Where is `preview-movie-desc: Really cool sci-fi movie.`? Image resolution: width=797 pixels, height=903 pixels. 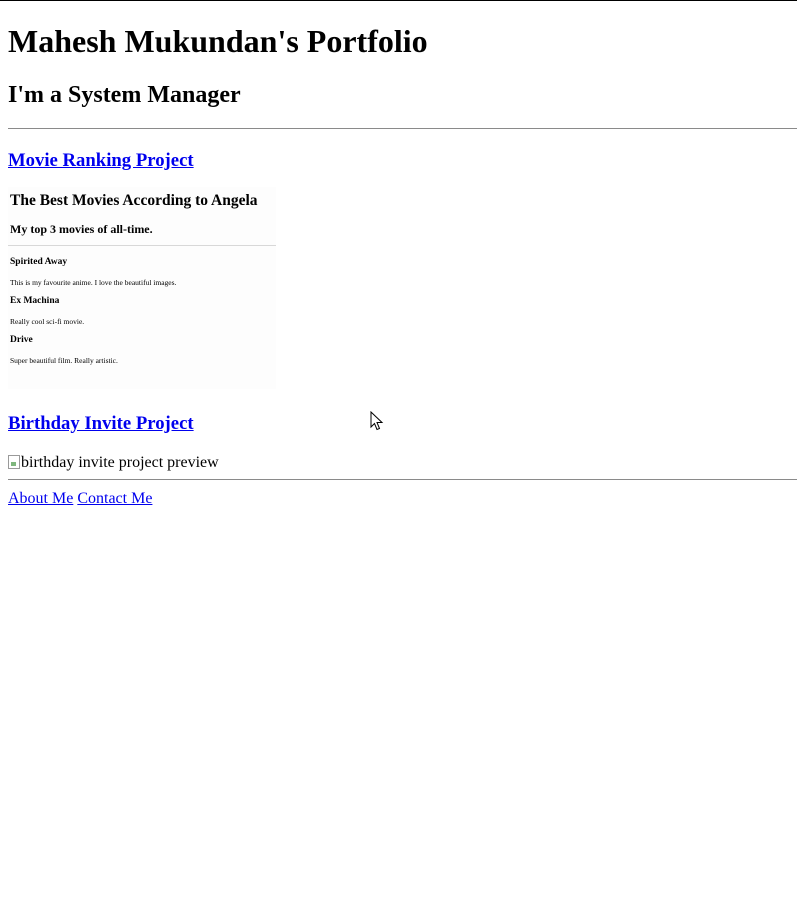 preview-movie-desc: Really cool sci-fi movie. is located at coordinates (47, 321).